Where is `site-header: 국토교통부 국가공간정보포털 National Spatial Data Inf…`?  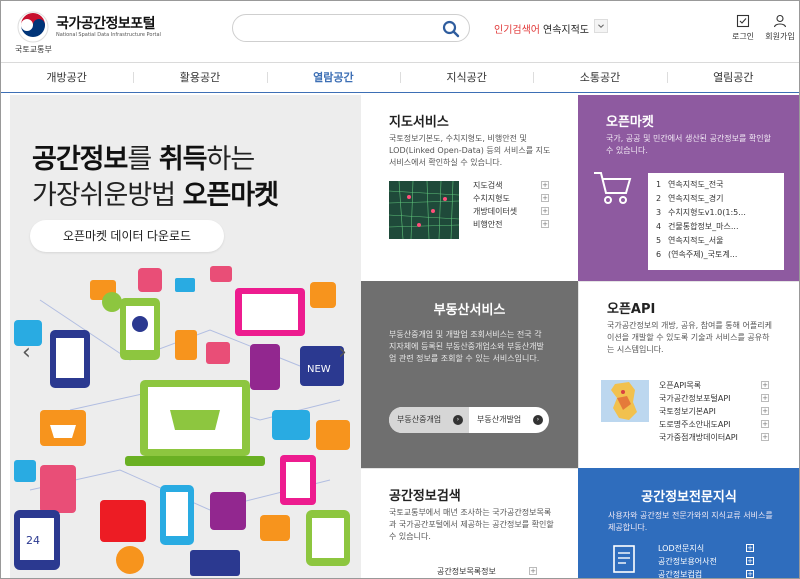 site-header: 국토교통부 국가공간정보포털 National Spatial Data Inf… is located at coordinates (400, 31).